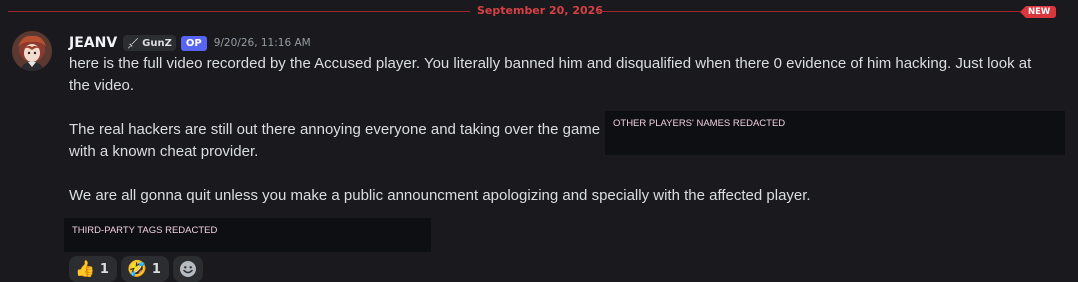  Describe the element at coordinates (133, 43) in the screenshot. I see `sword-icon` at that location.